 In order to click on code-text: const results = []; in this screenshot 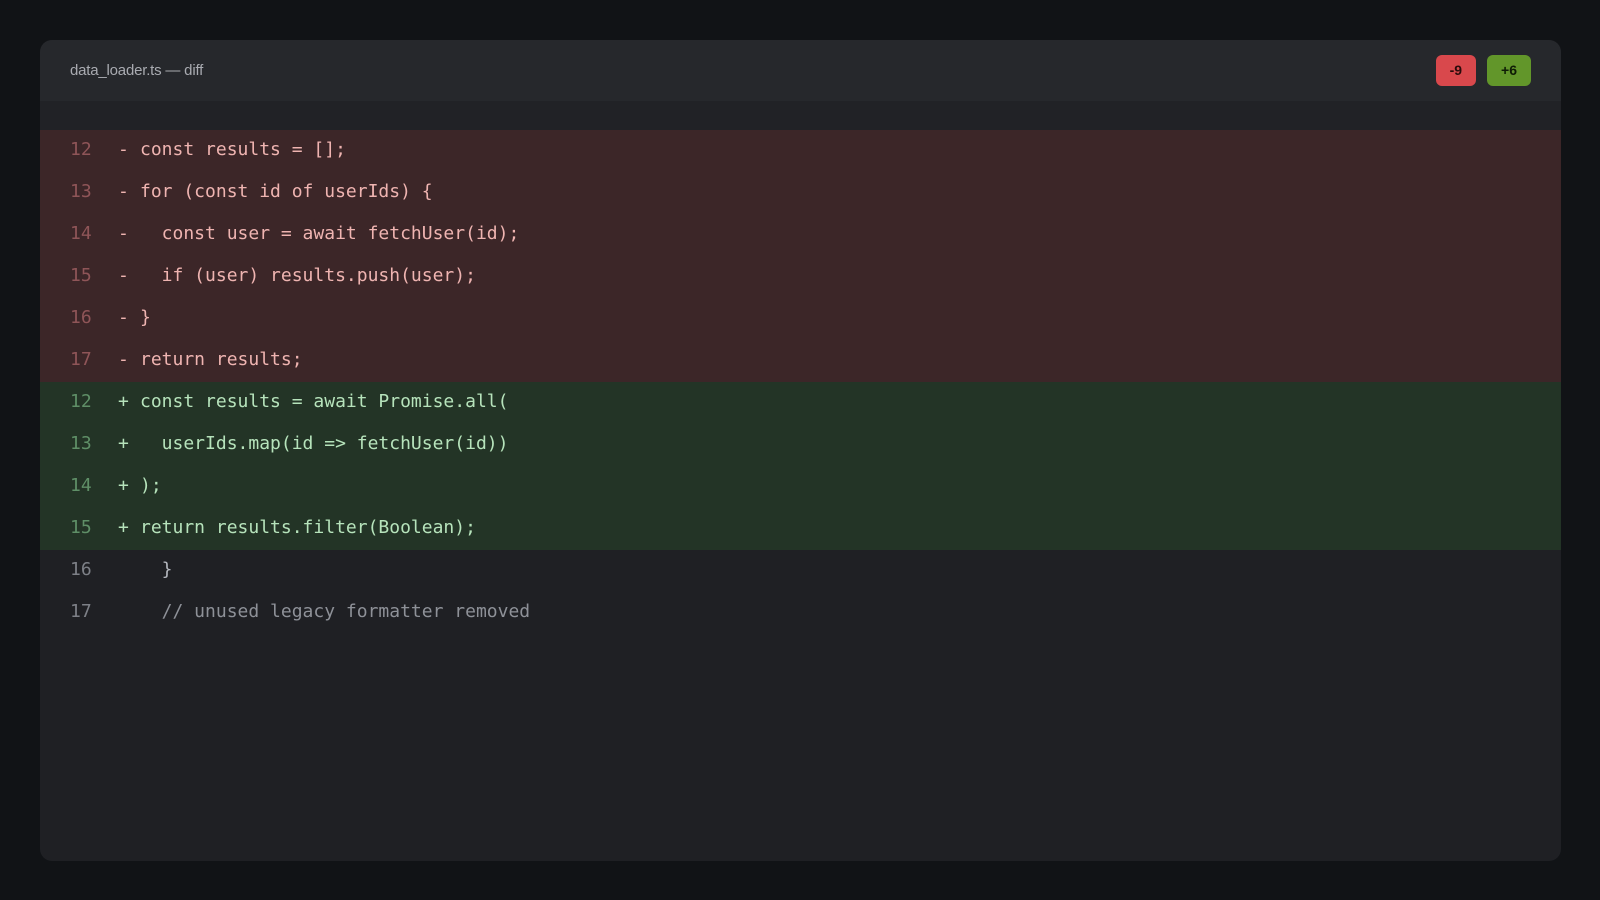, I will do `click(243, 149)`.